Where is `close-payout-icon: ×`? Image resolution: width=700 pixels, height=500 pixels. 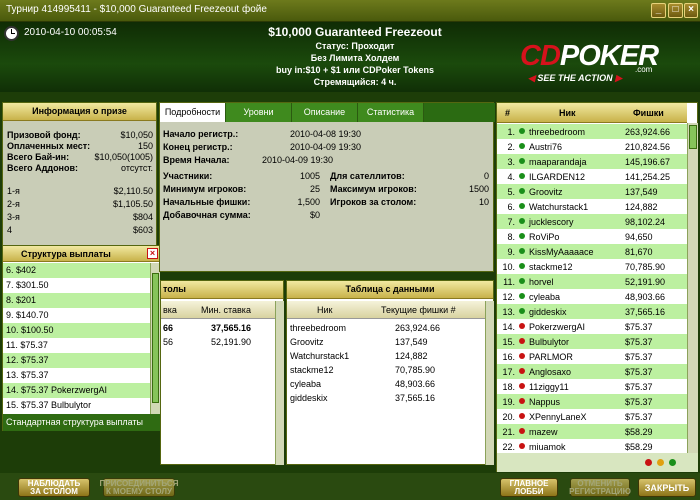
close-payout-icon: × is located at coordinates (152, 253).